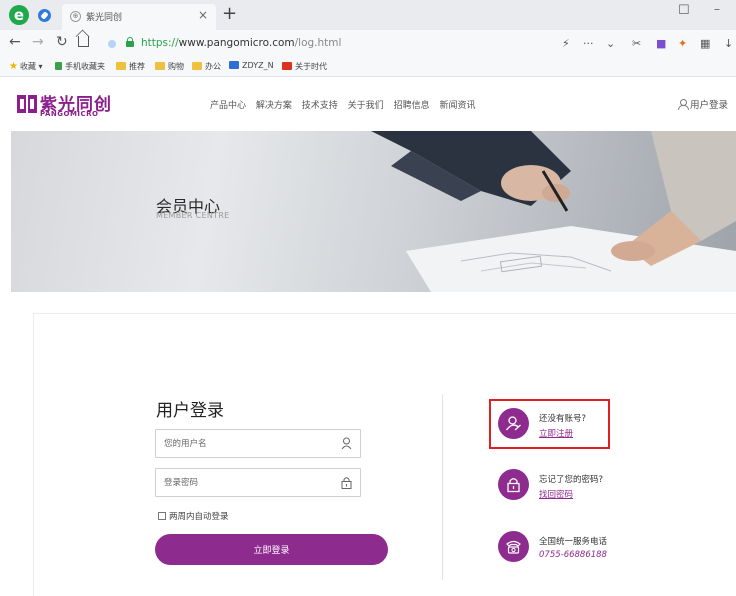 The width and height of the screenshot is (736, 596). I want to click on bookmark-favorites: ★ 收藏 ▾, so click(26, 66).